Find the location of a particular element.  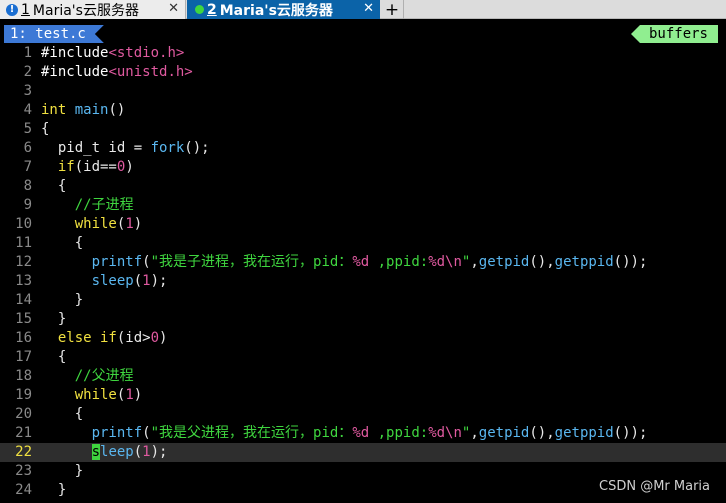

line-text: if(id==0) is located at coordinates (95, 167).